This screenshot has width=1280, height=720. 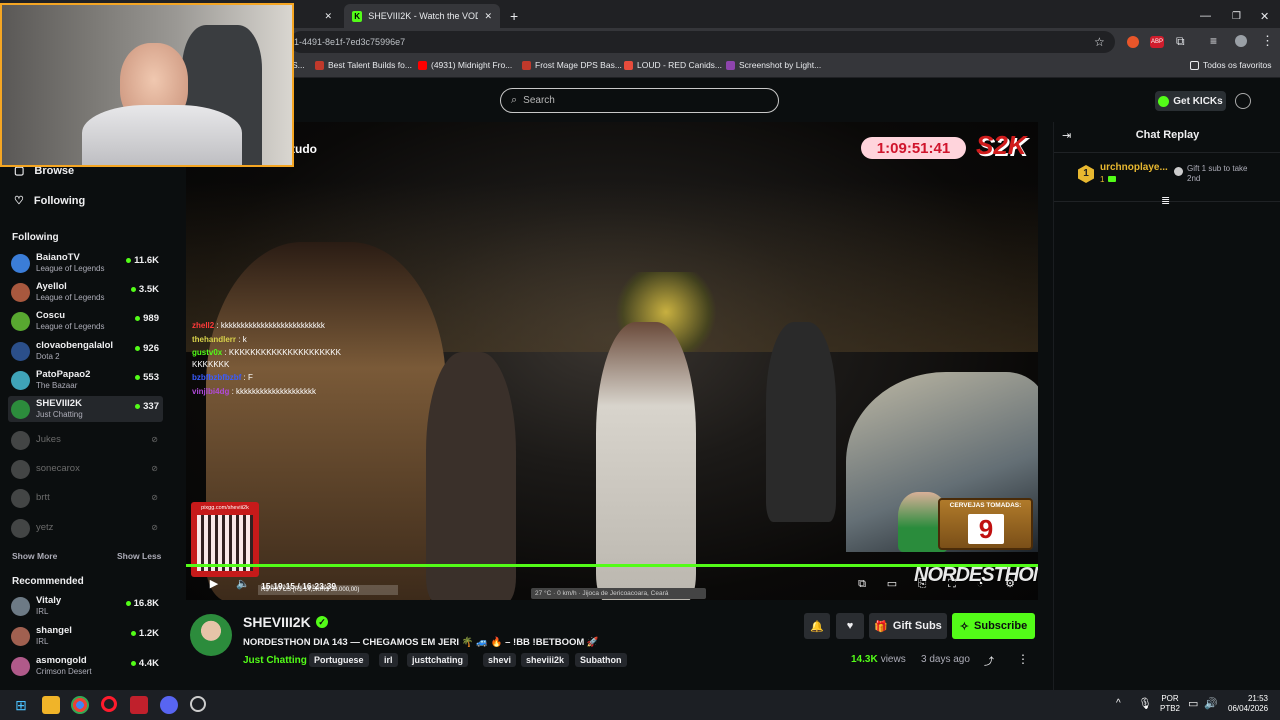 I want to click on sidebar-channel-clovaobengalalol: clovaobengalalol Dota 2 926, so click(x=85, y=351).